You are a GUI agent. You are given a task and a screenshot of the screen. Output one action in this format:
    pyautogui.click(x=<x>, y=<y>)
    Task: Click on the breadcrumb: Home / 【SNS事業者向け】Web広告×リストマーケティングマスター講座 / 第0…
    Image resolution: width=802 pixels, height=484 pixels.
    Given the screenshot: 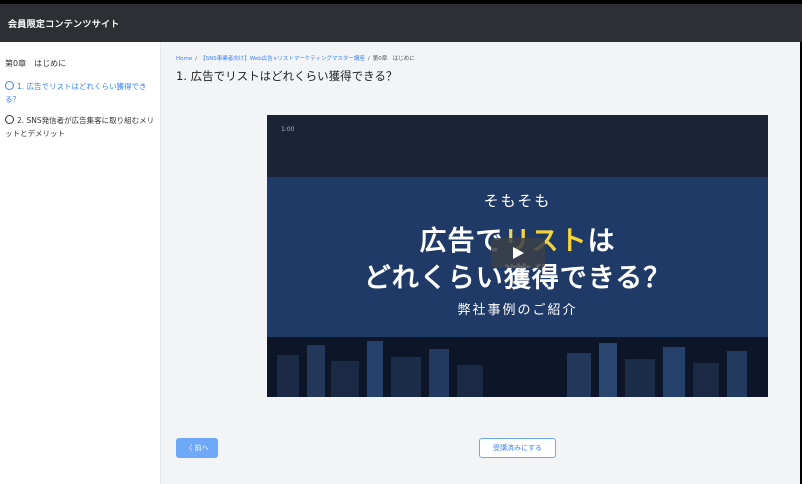 What is the action you would take?
    pyautogui.click(x=295, y=58)
    